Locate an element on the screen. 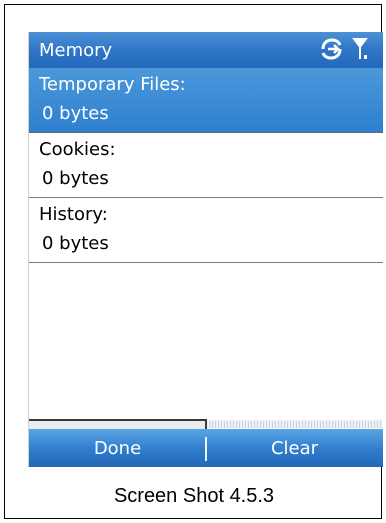  done-button: Done is located at coordinates (117, 448).